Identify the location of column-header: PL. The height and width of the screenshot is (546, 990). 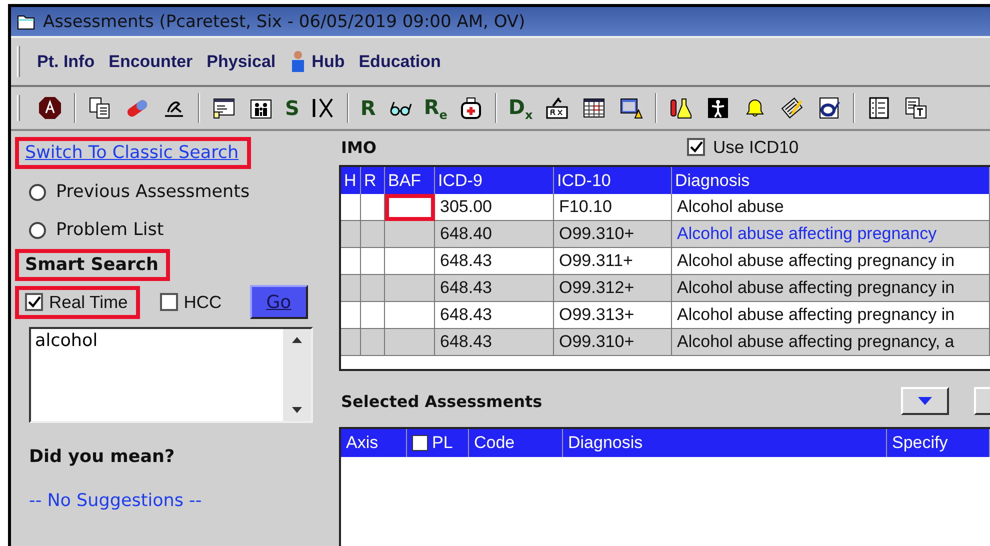
(438, 443).